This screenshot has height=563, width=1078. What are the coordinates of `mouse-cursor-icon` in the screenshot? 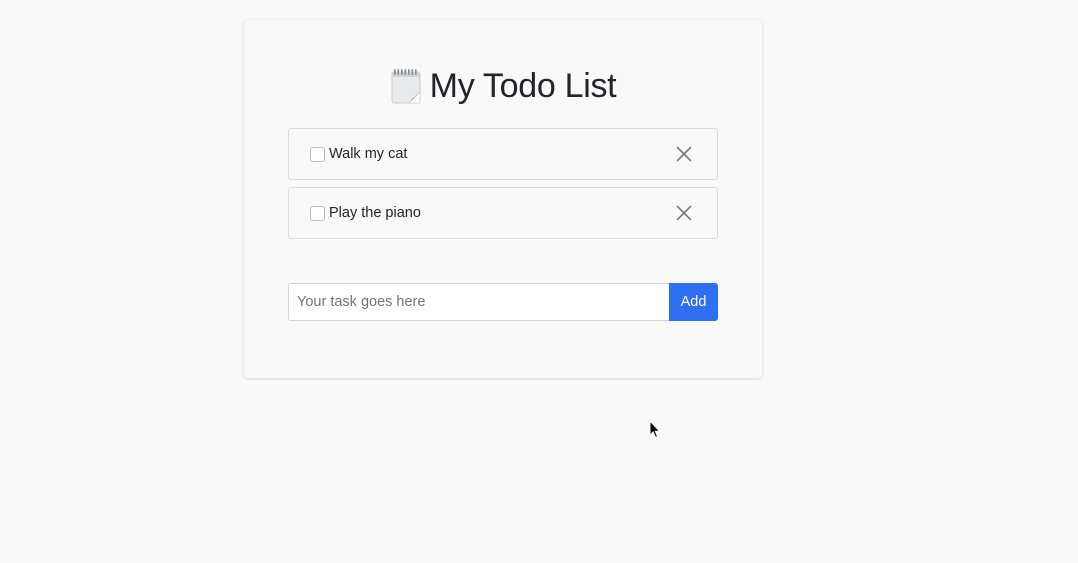 It's located at (655, 429).